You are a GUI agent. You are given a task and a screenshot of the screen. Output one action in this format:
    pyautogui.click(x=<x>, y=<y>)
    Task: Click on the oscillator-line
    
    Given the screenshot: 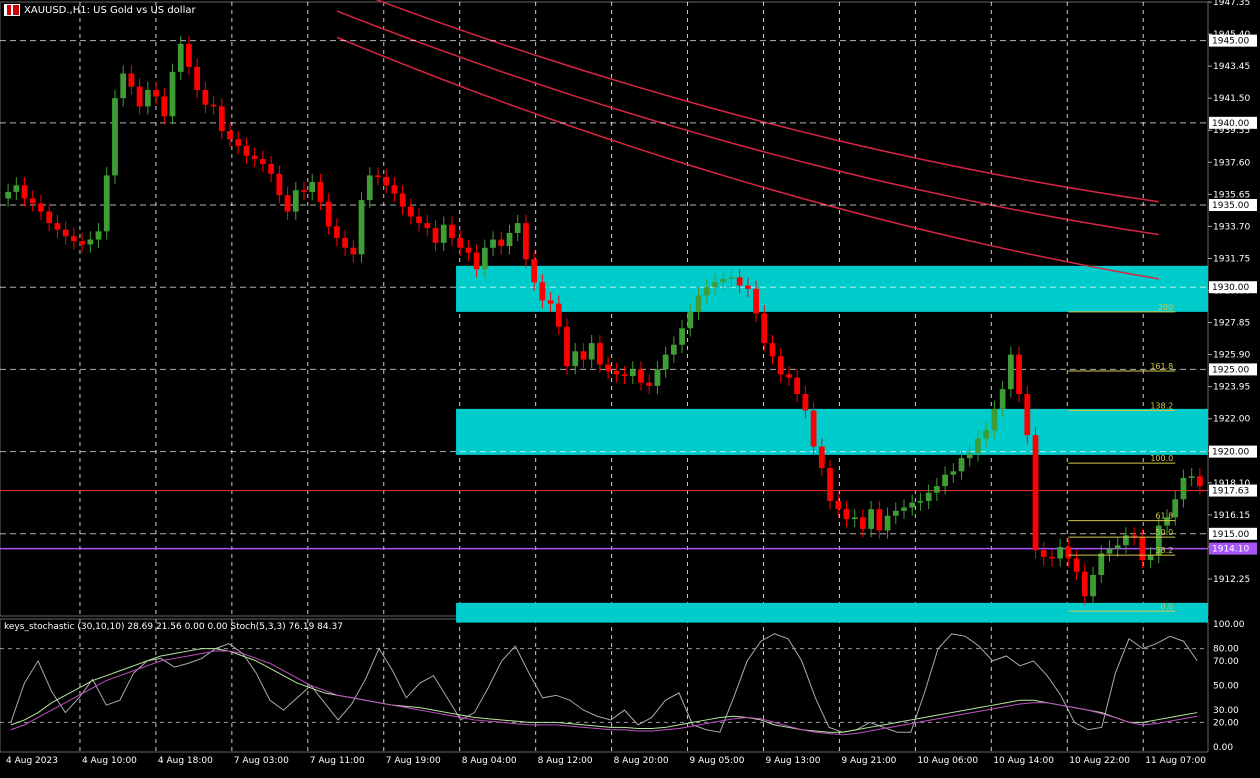 What is the action you would take?
    pyautogui.click(x=604, y=690)
    